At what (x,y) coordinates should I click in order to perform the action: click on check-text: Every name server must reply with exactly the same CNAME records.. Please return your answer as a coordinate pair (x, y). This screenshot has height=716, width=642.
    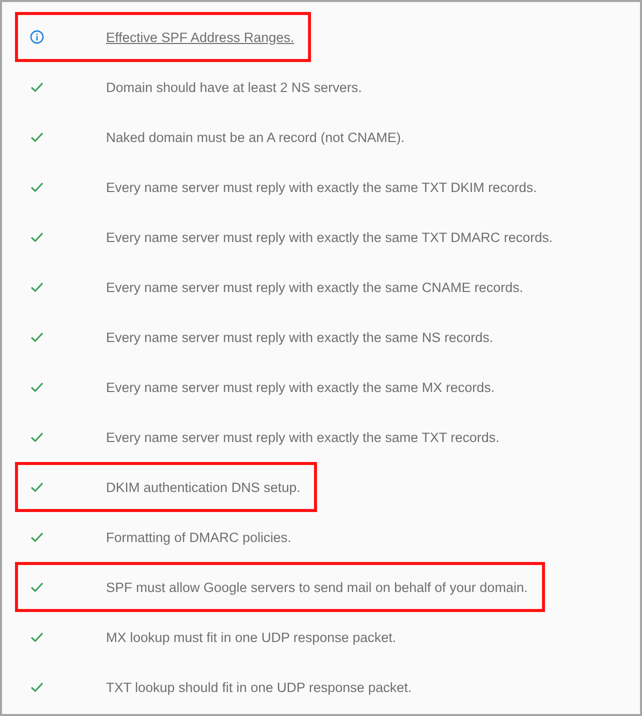
    Looking at the image, I should click on (315, 287).